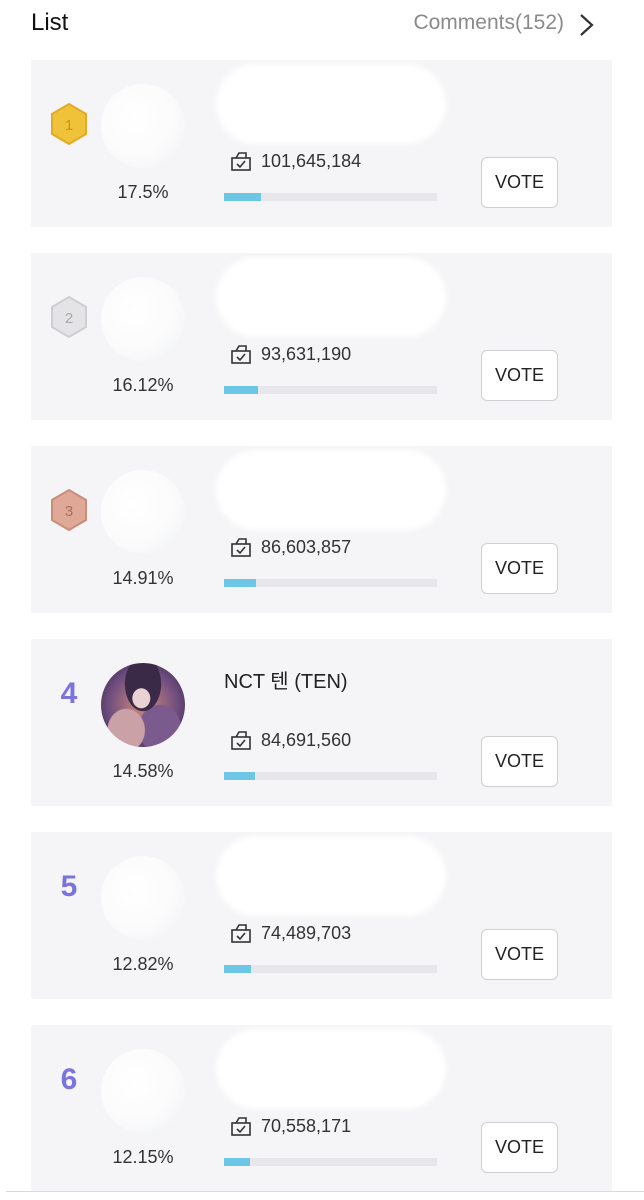 The height and width of the screenshot is (1200, 644). I want to click on list-item: 1 101,645,184 17.5% VOTE, so click(321, 143).